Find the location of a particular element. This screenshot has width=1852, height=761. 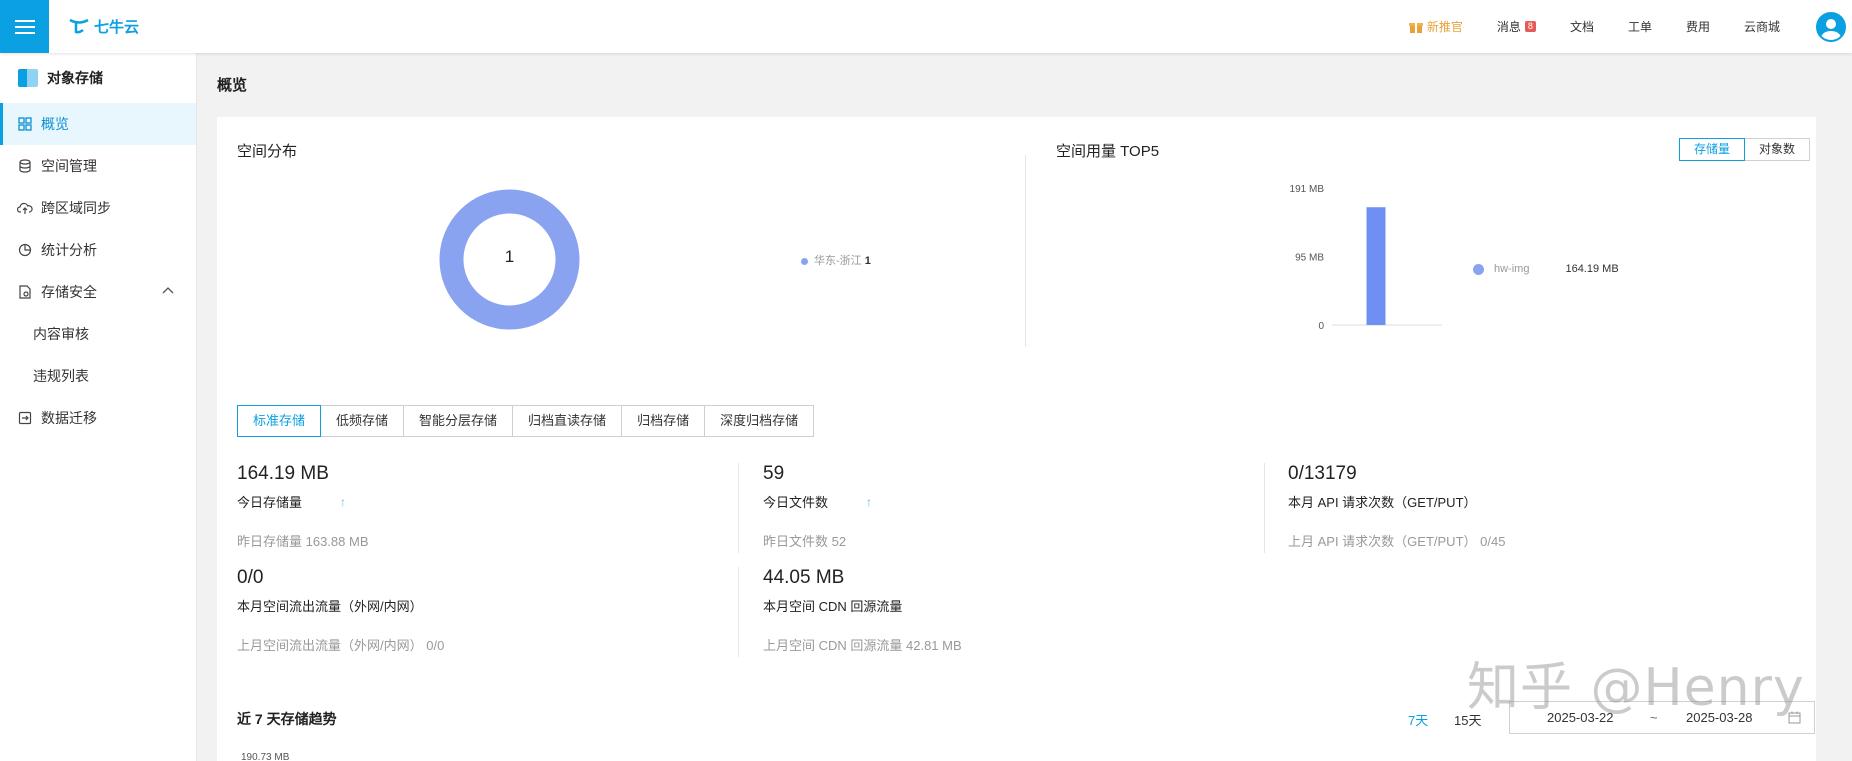

database-icon is located at coordinates (25, 166).